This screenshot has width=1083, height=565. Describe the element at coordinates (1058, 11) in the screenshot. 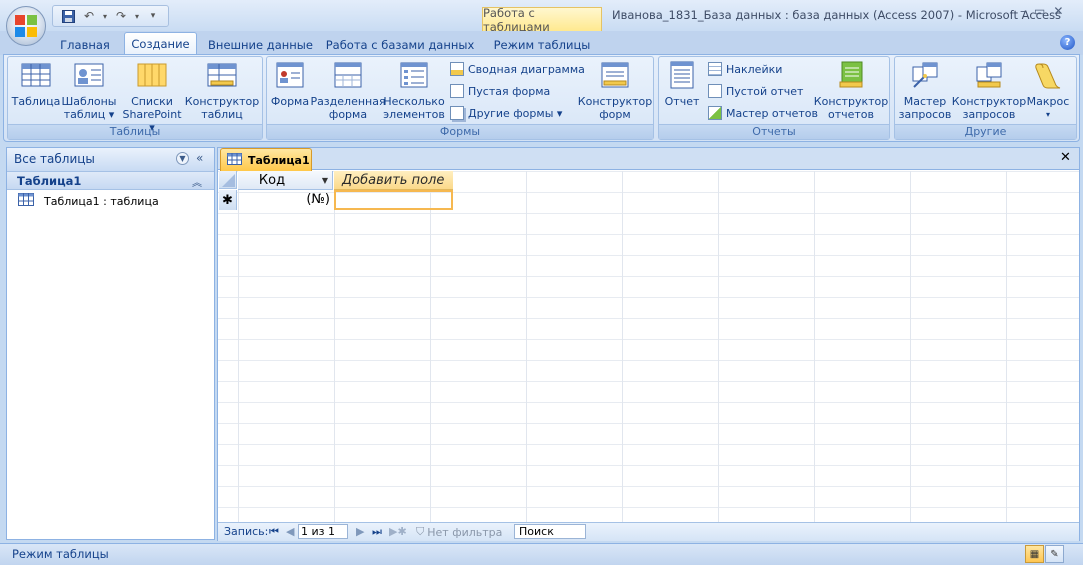

I see `close-window-icon: ✕` at that location.